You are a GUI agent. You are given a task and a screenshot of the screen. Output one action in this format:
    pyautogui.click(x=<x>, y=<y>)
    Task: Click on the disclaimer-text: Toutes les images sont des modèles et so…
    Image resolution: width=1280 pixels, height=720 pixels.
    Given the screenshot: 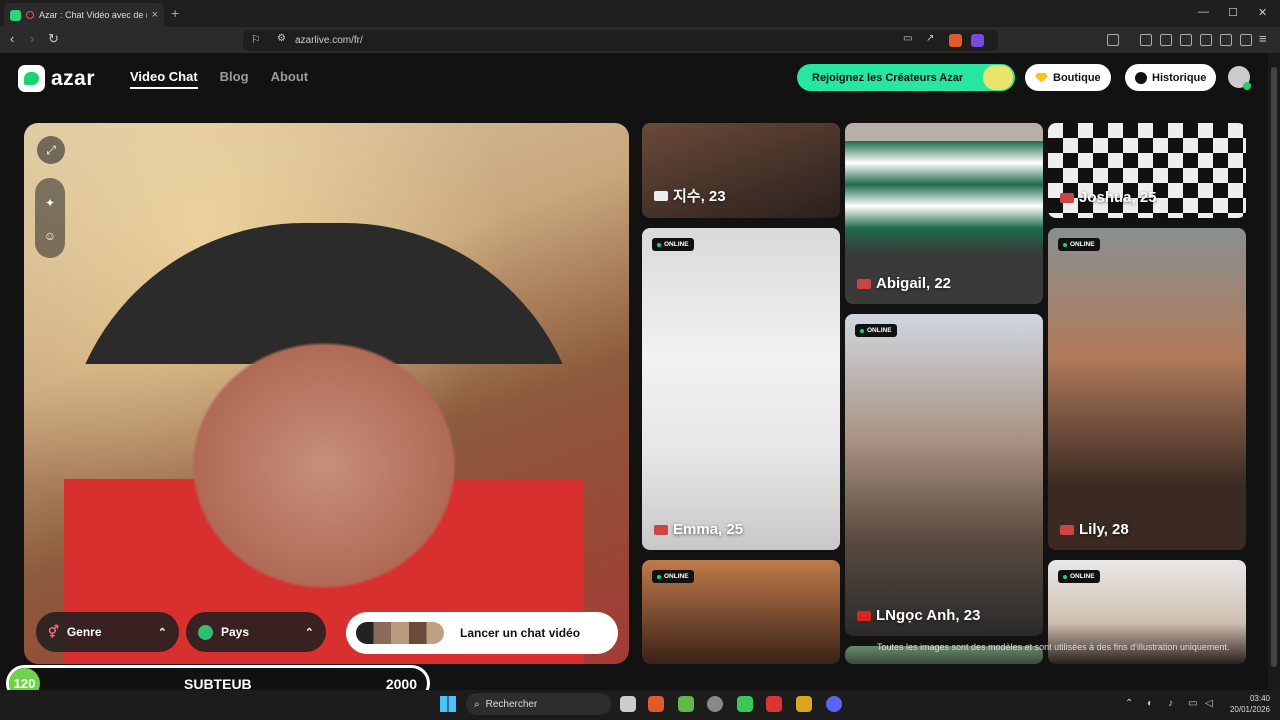 What is the action you would take?
    pyautogui.click(x=1053, y=647)
    